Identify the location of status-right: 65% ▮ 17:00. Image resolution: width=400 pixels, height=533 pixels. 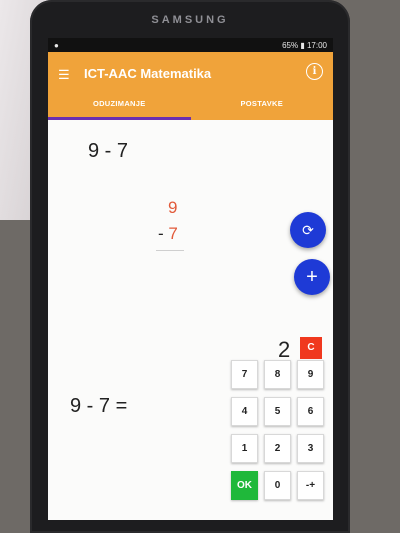
(304, 45).